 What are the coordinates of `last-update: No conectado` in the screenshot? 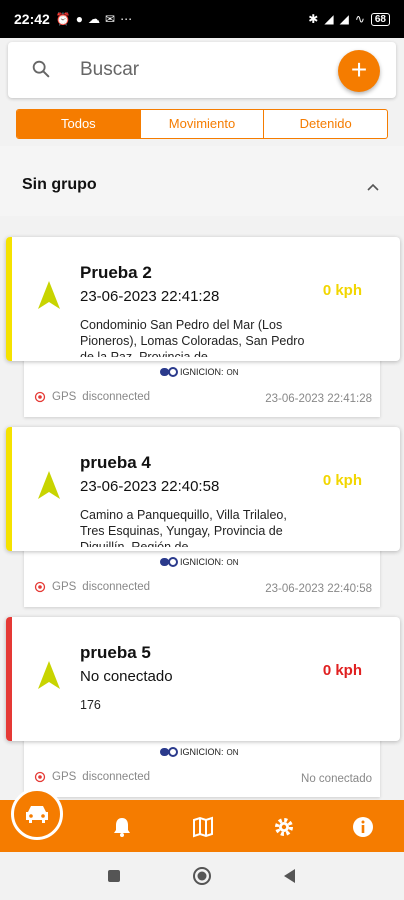 It's located at (336, 779).